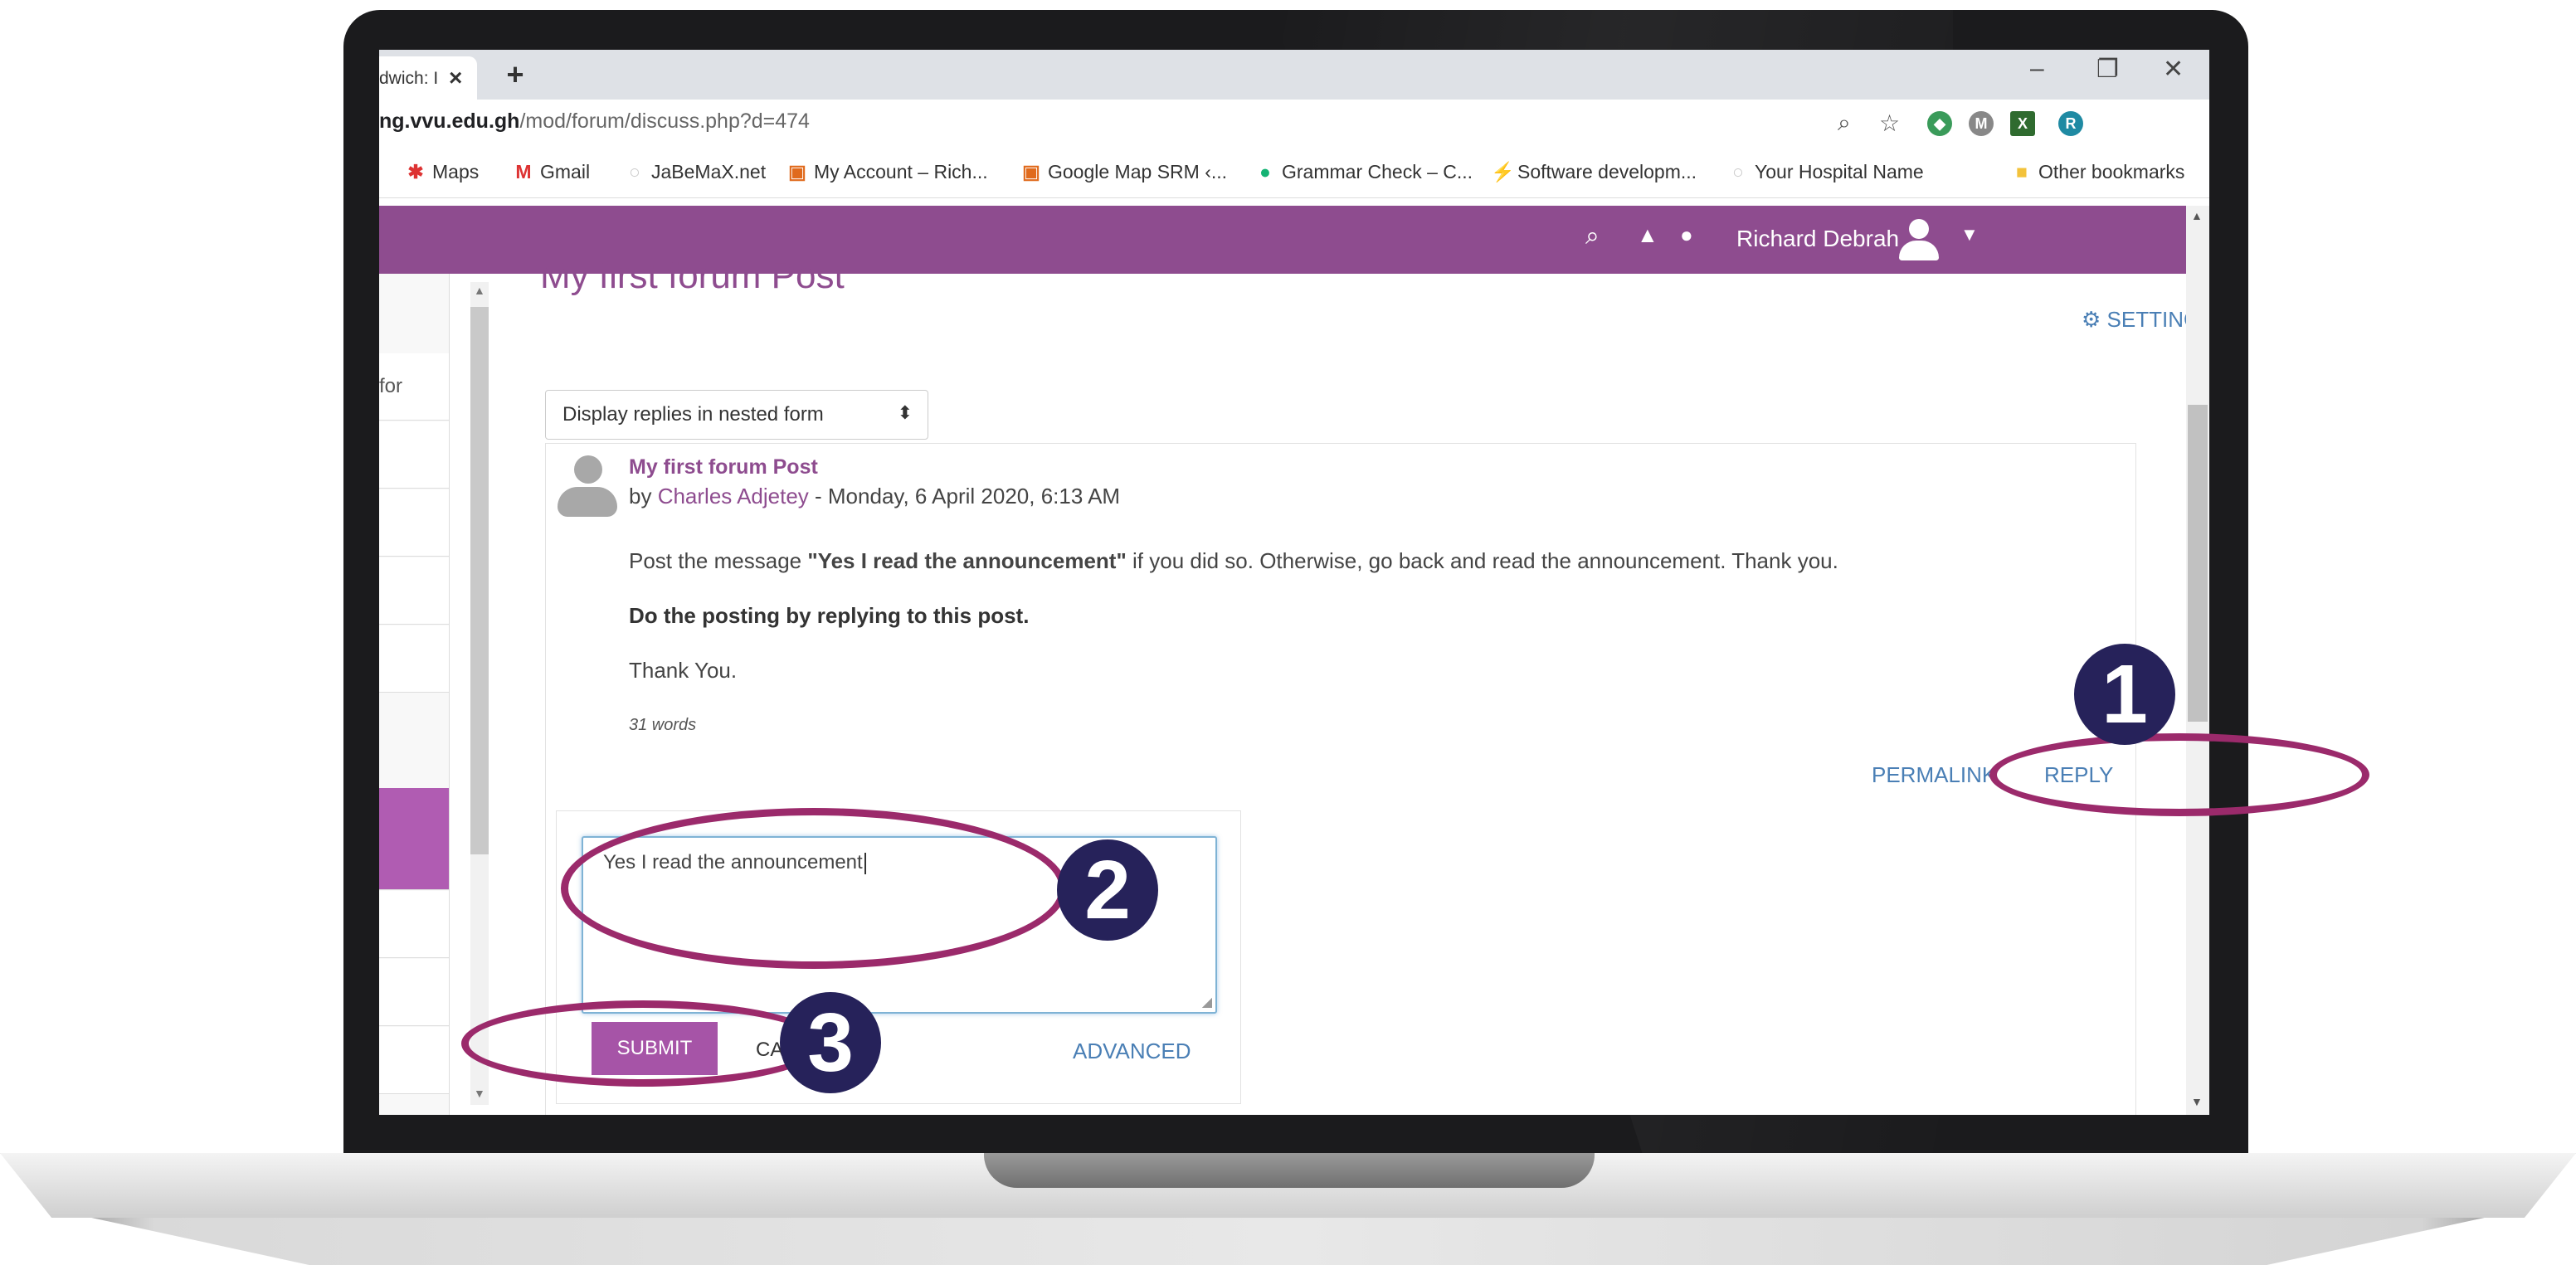  What do you see at coordinates (723, 467) in the screenshot?
I see `post-subject: My first forum Post` at bounding box center [723, 467].